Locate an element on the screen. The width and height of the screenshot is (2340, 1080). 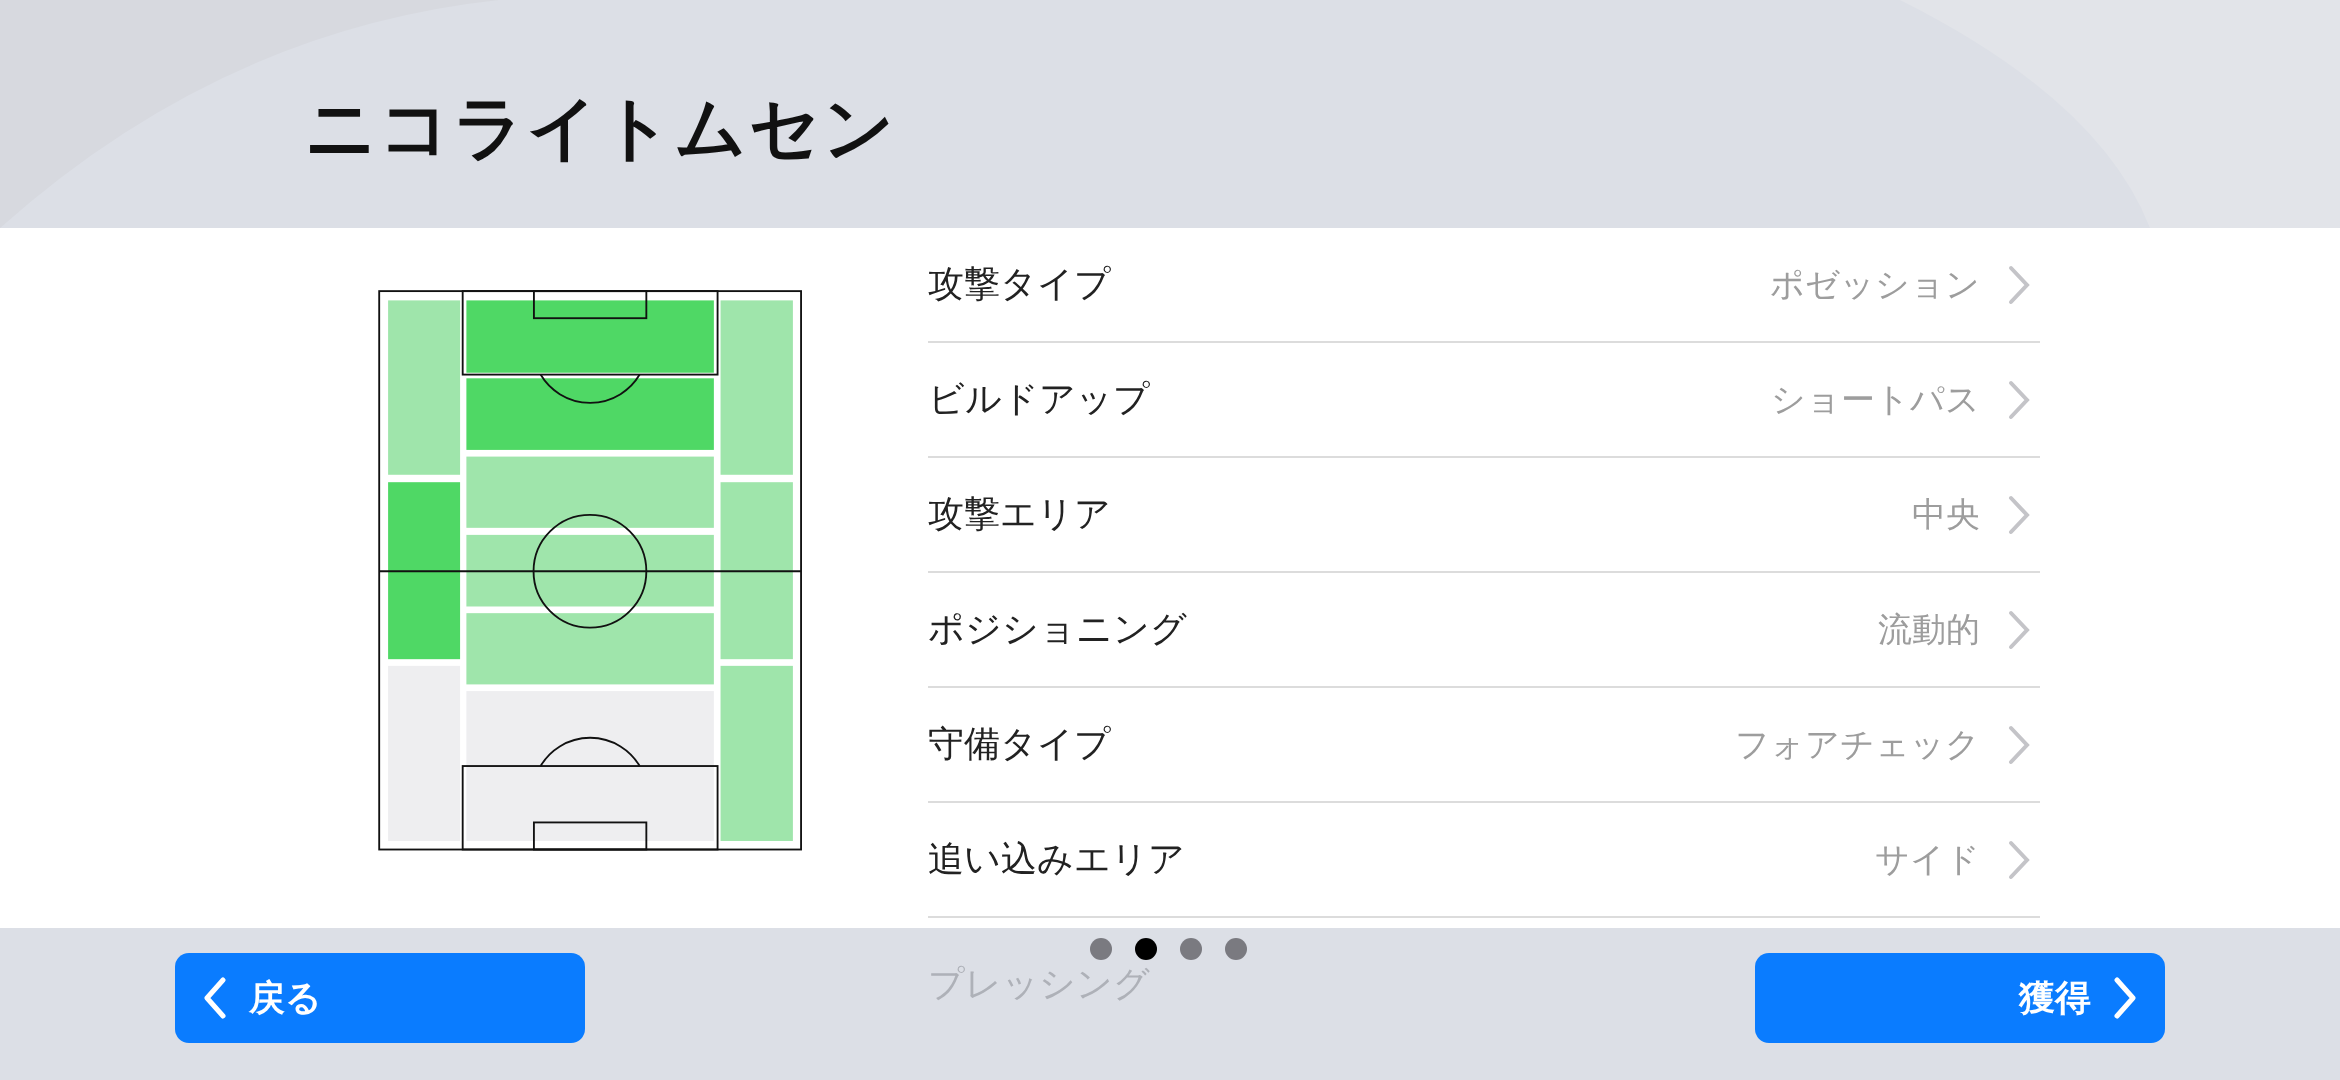
setting-value: フォアチェック is located at coordinates (1857, 744).